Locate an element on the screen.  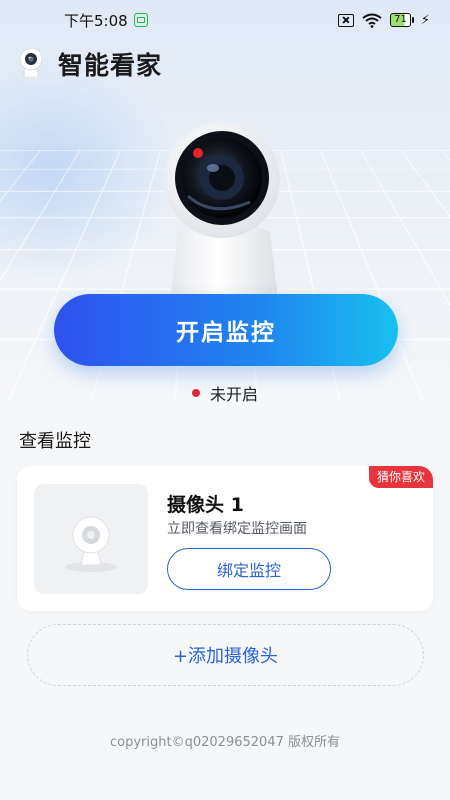
device-thumbnail is located at coordinates (91, 539).